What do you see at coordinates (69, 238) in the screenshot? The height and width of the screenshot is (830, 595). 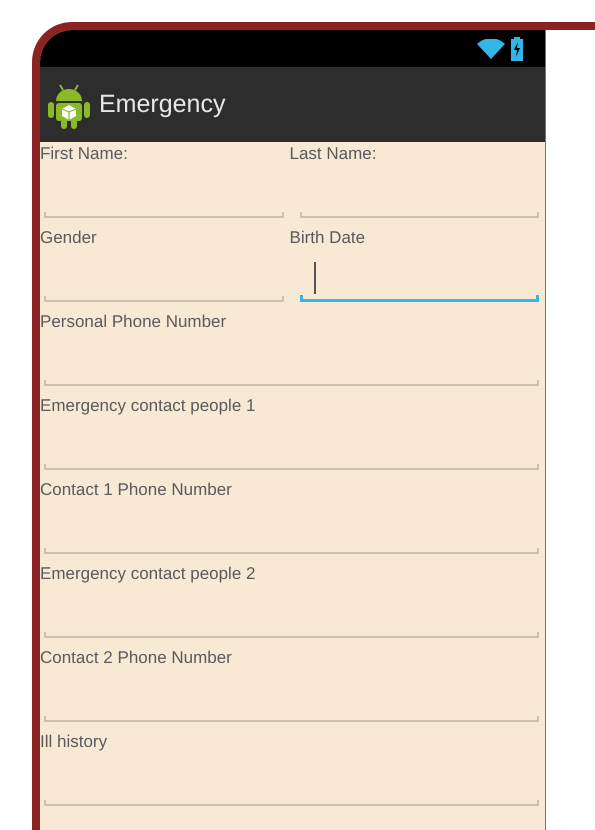 I see `field-label: Gender` at bounding box center [69, 238].